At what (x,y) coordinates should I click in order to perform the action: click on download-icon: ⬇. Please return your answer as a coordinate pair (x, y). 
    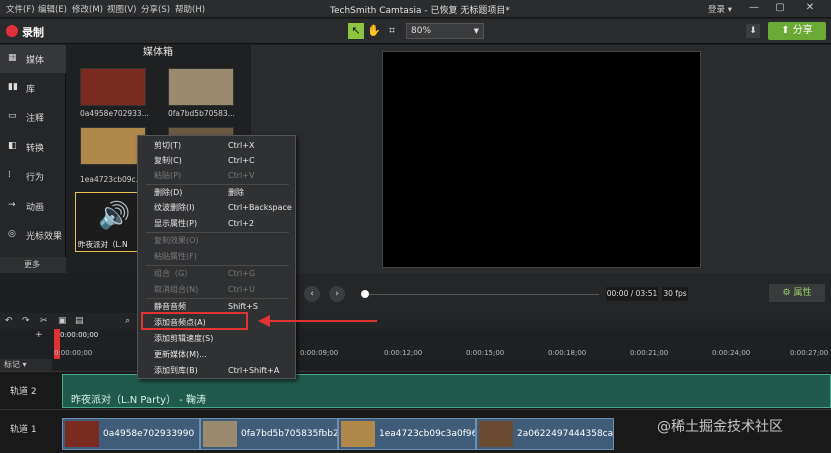
    Looking at the image, I should click on (753, 31).